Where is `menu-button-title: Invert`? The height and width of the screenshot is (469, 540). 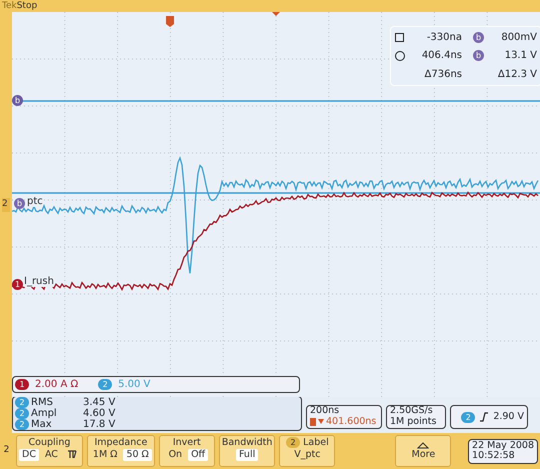 menu-button-title: Invert is located at coordinates (186, 443).